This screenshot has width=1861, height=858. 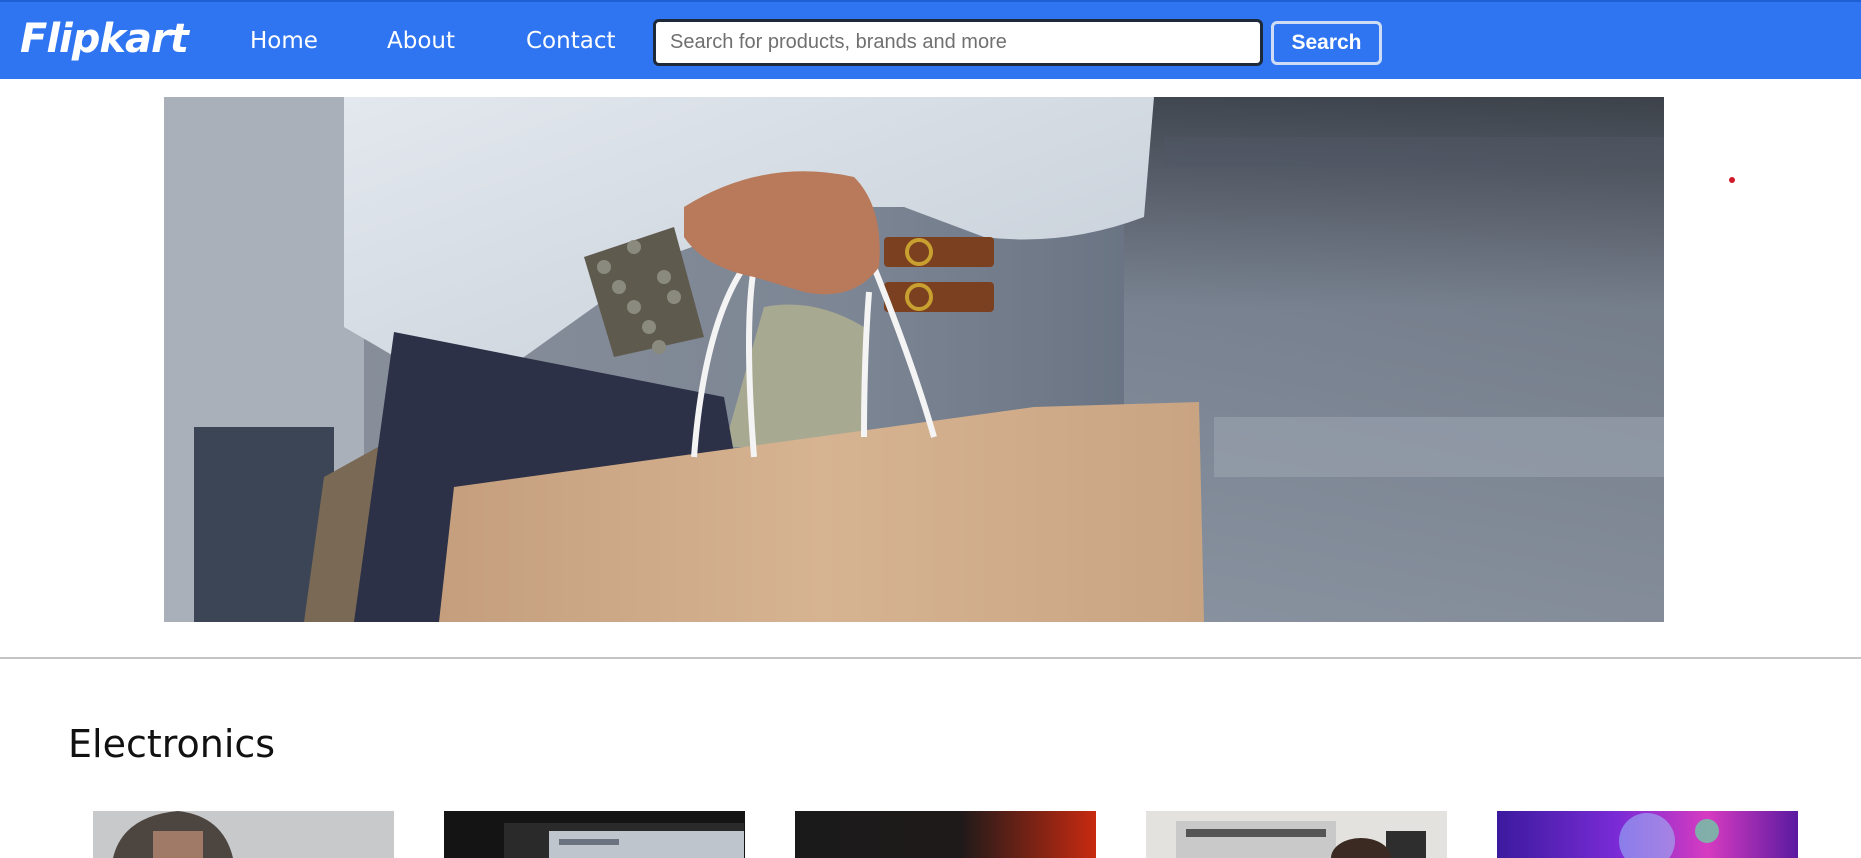 What do you see at coordinates (284, 41) in the screenshot?
I see `nav-home-link: Home` at bounding box center [284, 41].